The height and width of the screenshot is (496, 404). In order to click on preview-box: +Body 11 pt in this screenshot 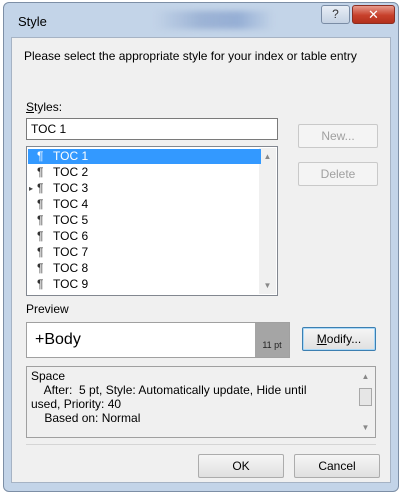, I will do `click(158, 340)`.